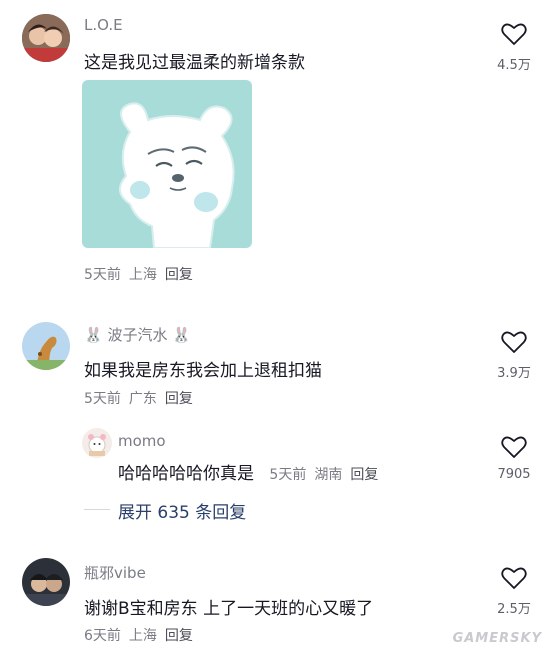 This screenshot has width=550, height=652. Describe the element at coordinates (182, 510) in the screenshot. I see `expand-replies-button: 展开 635 条回复` at that location.